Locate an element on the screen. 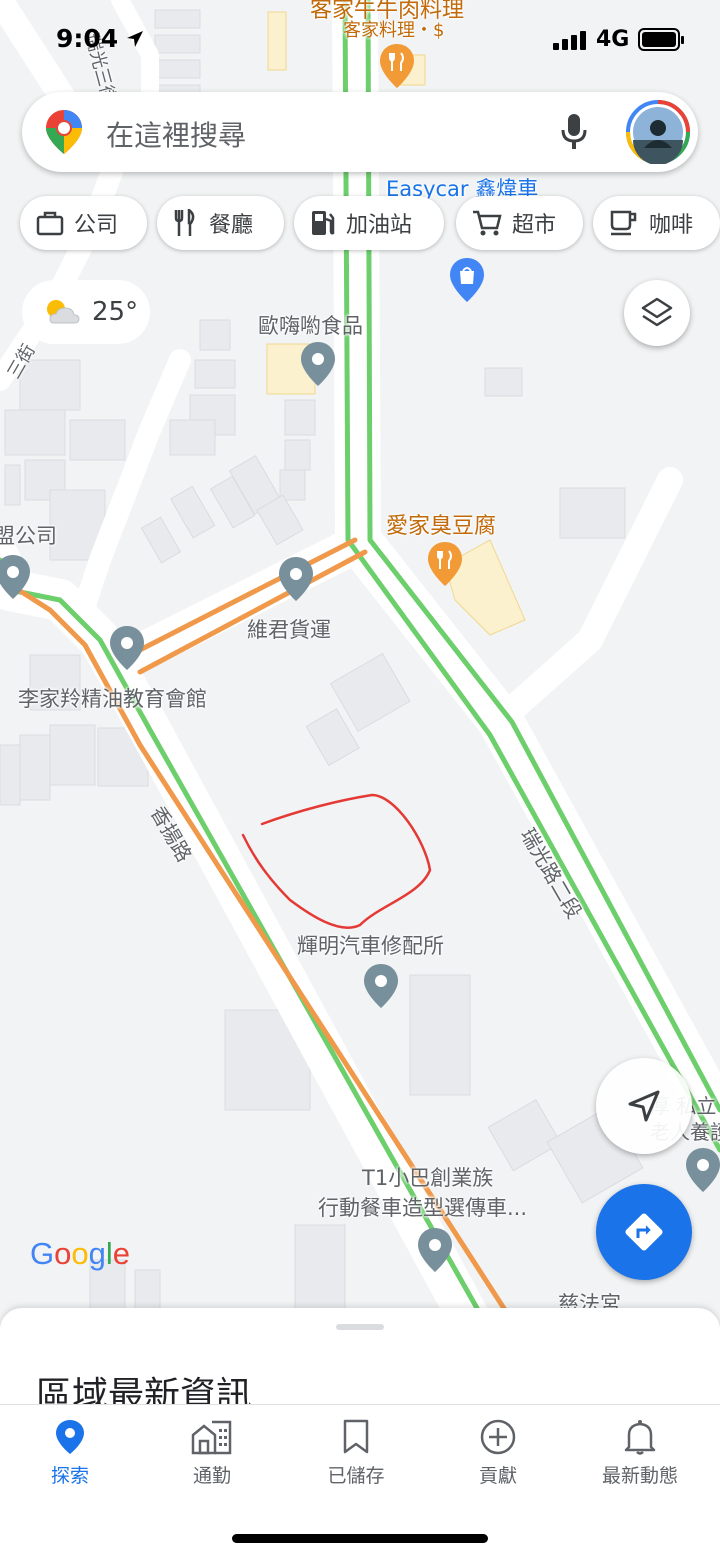  commute-icon is located at coordinates (211, 1437).